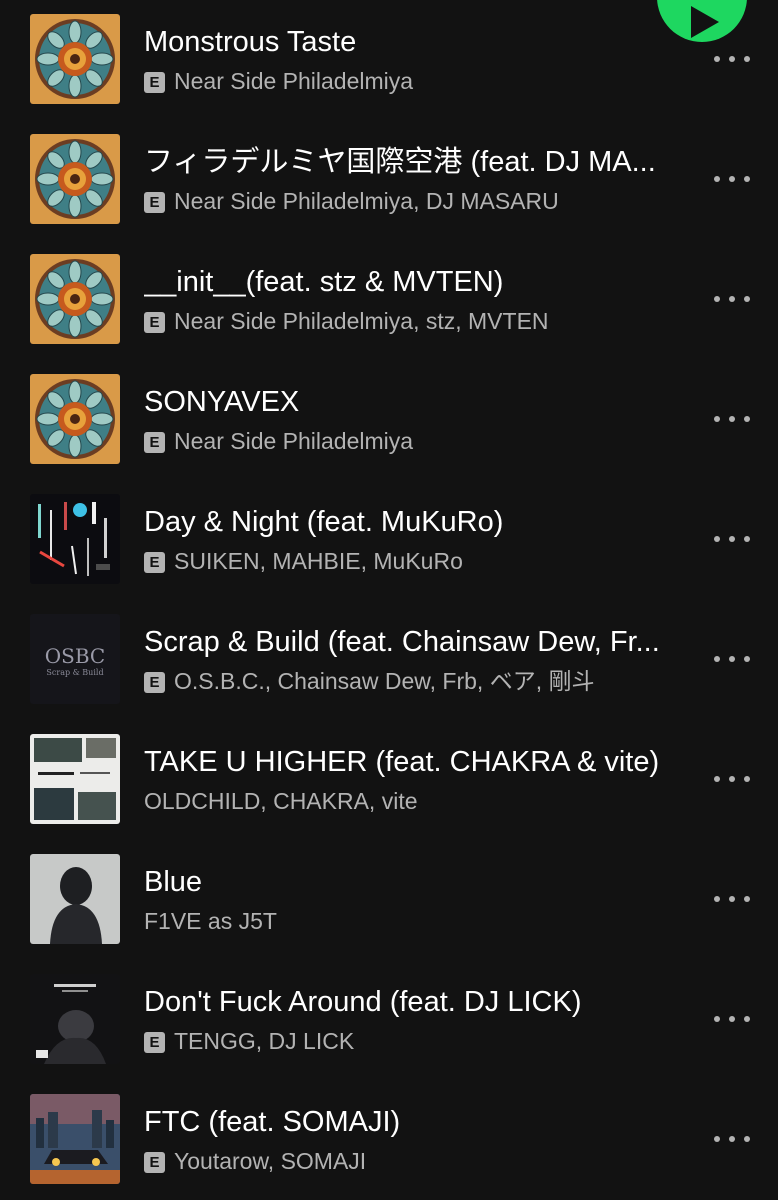 Image resolution: width=778 pixels, height=1200 pixels. Describe the element at coordinates (75, 1019) in the screenshot. I see `dark-portrait-cover-art` at that location.